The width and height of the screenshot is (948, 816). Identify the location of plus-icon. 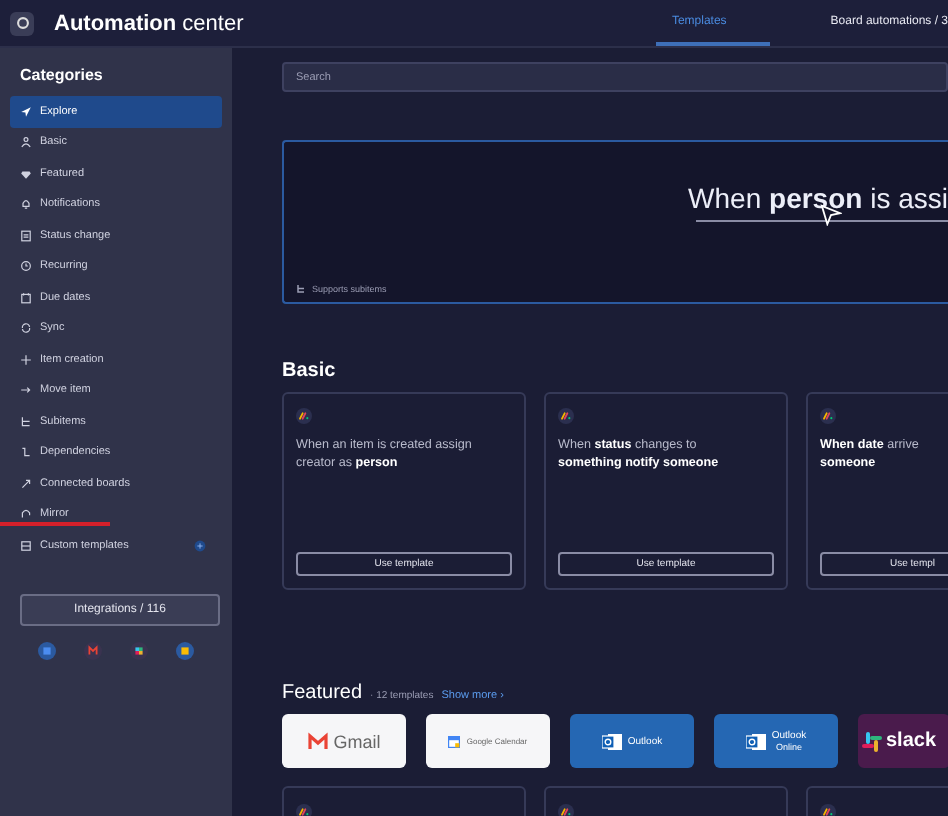
(26, 359).